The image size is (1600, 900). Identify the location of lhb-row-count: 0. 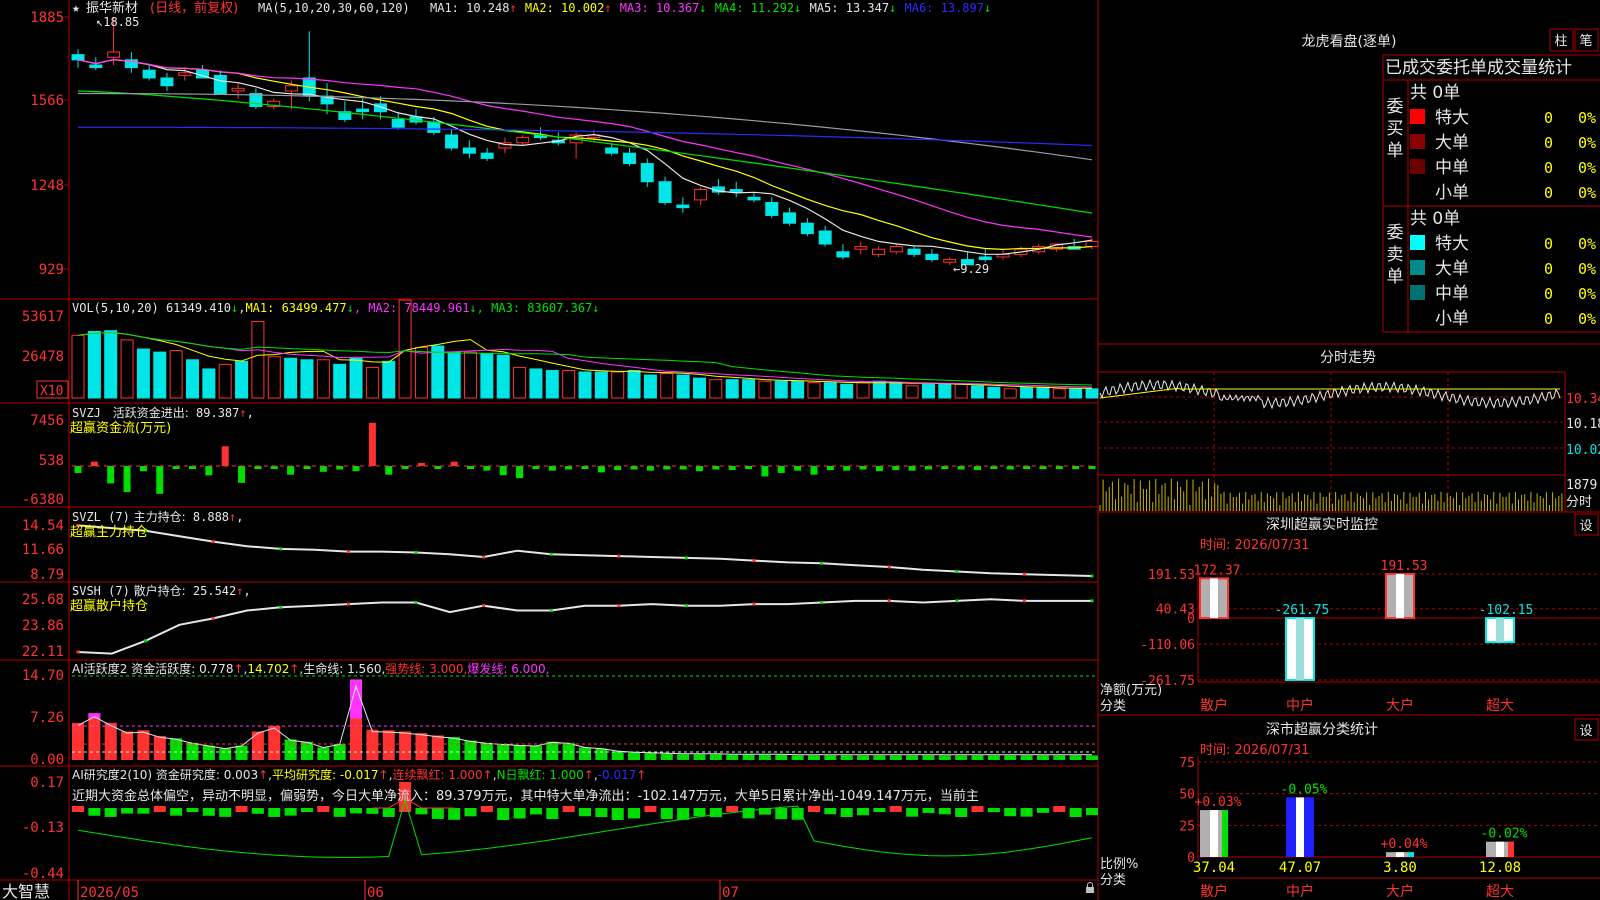
(1548, 269).